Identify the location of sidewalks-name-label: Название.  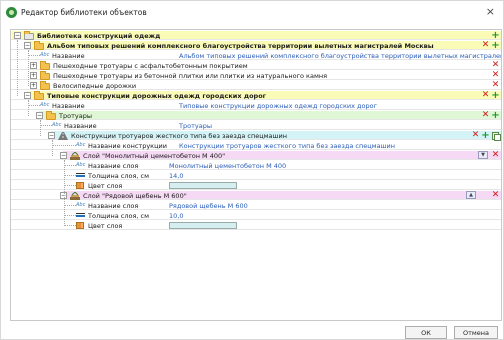
(80, 126).